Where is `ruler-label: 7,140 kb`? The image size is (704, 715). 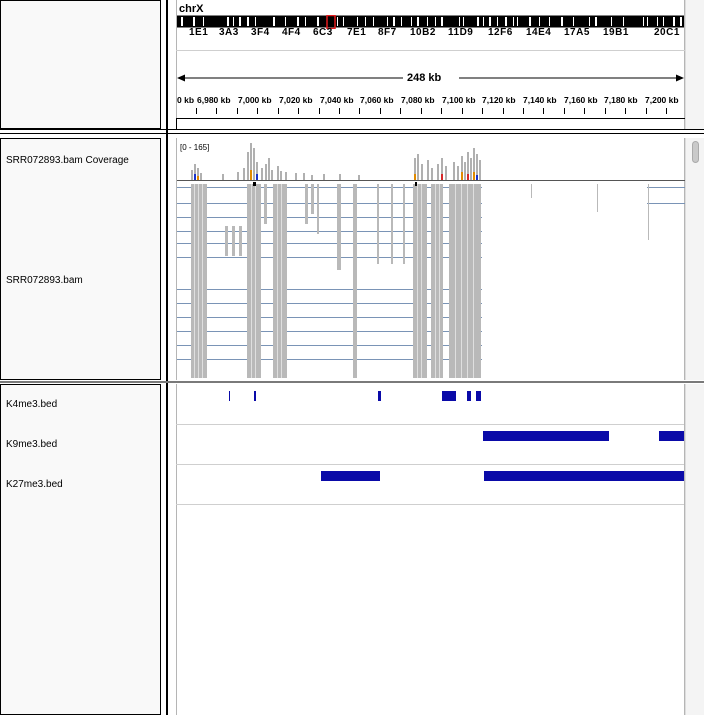 ruler-label: 7,140 kb is located at coordinates (540, 100).